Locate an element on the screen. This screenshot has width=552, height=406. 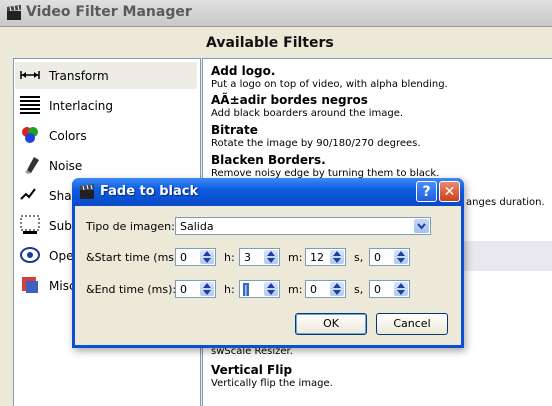
filter-item: anges duration. is located at coordinates (505, 202).